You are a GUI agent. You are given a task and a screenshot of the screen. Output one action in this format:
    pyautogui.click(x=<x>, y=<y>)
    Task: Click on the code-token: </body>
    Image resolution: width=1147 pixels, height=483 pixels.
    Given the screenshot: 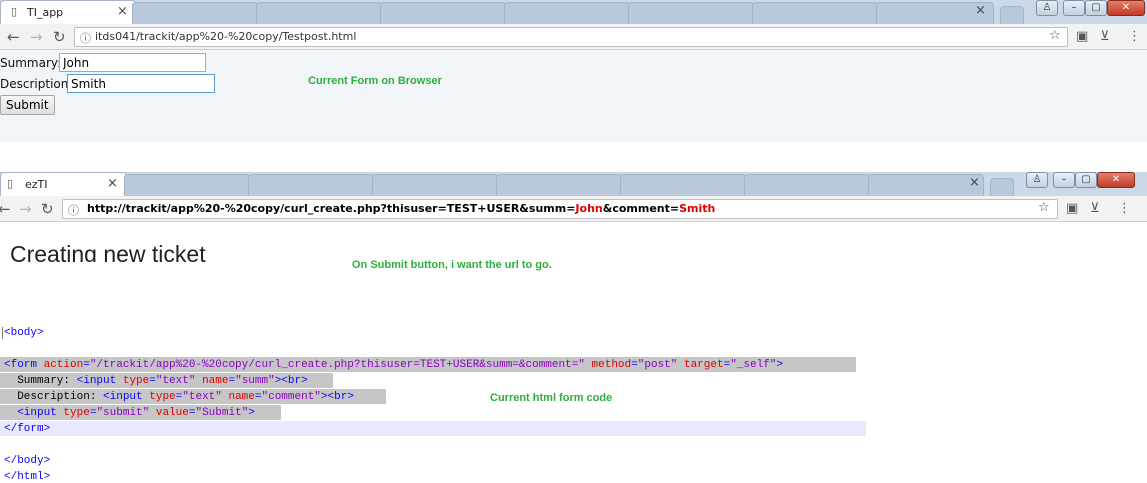 What is the action you would take?
    pyautogui.click(x=27, y=461)
    